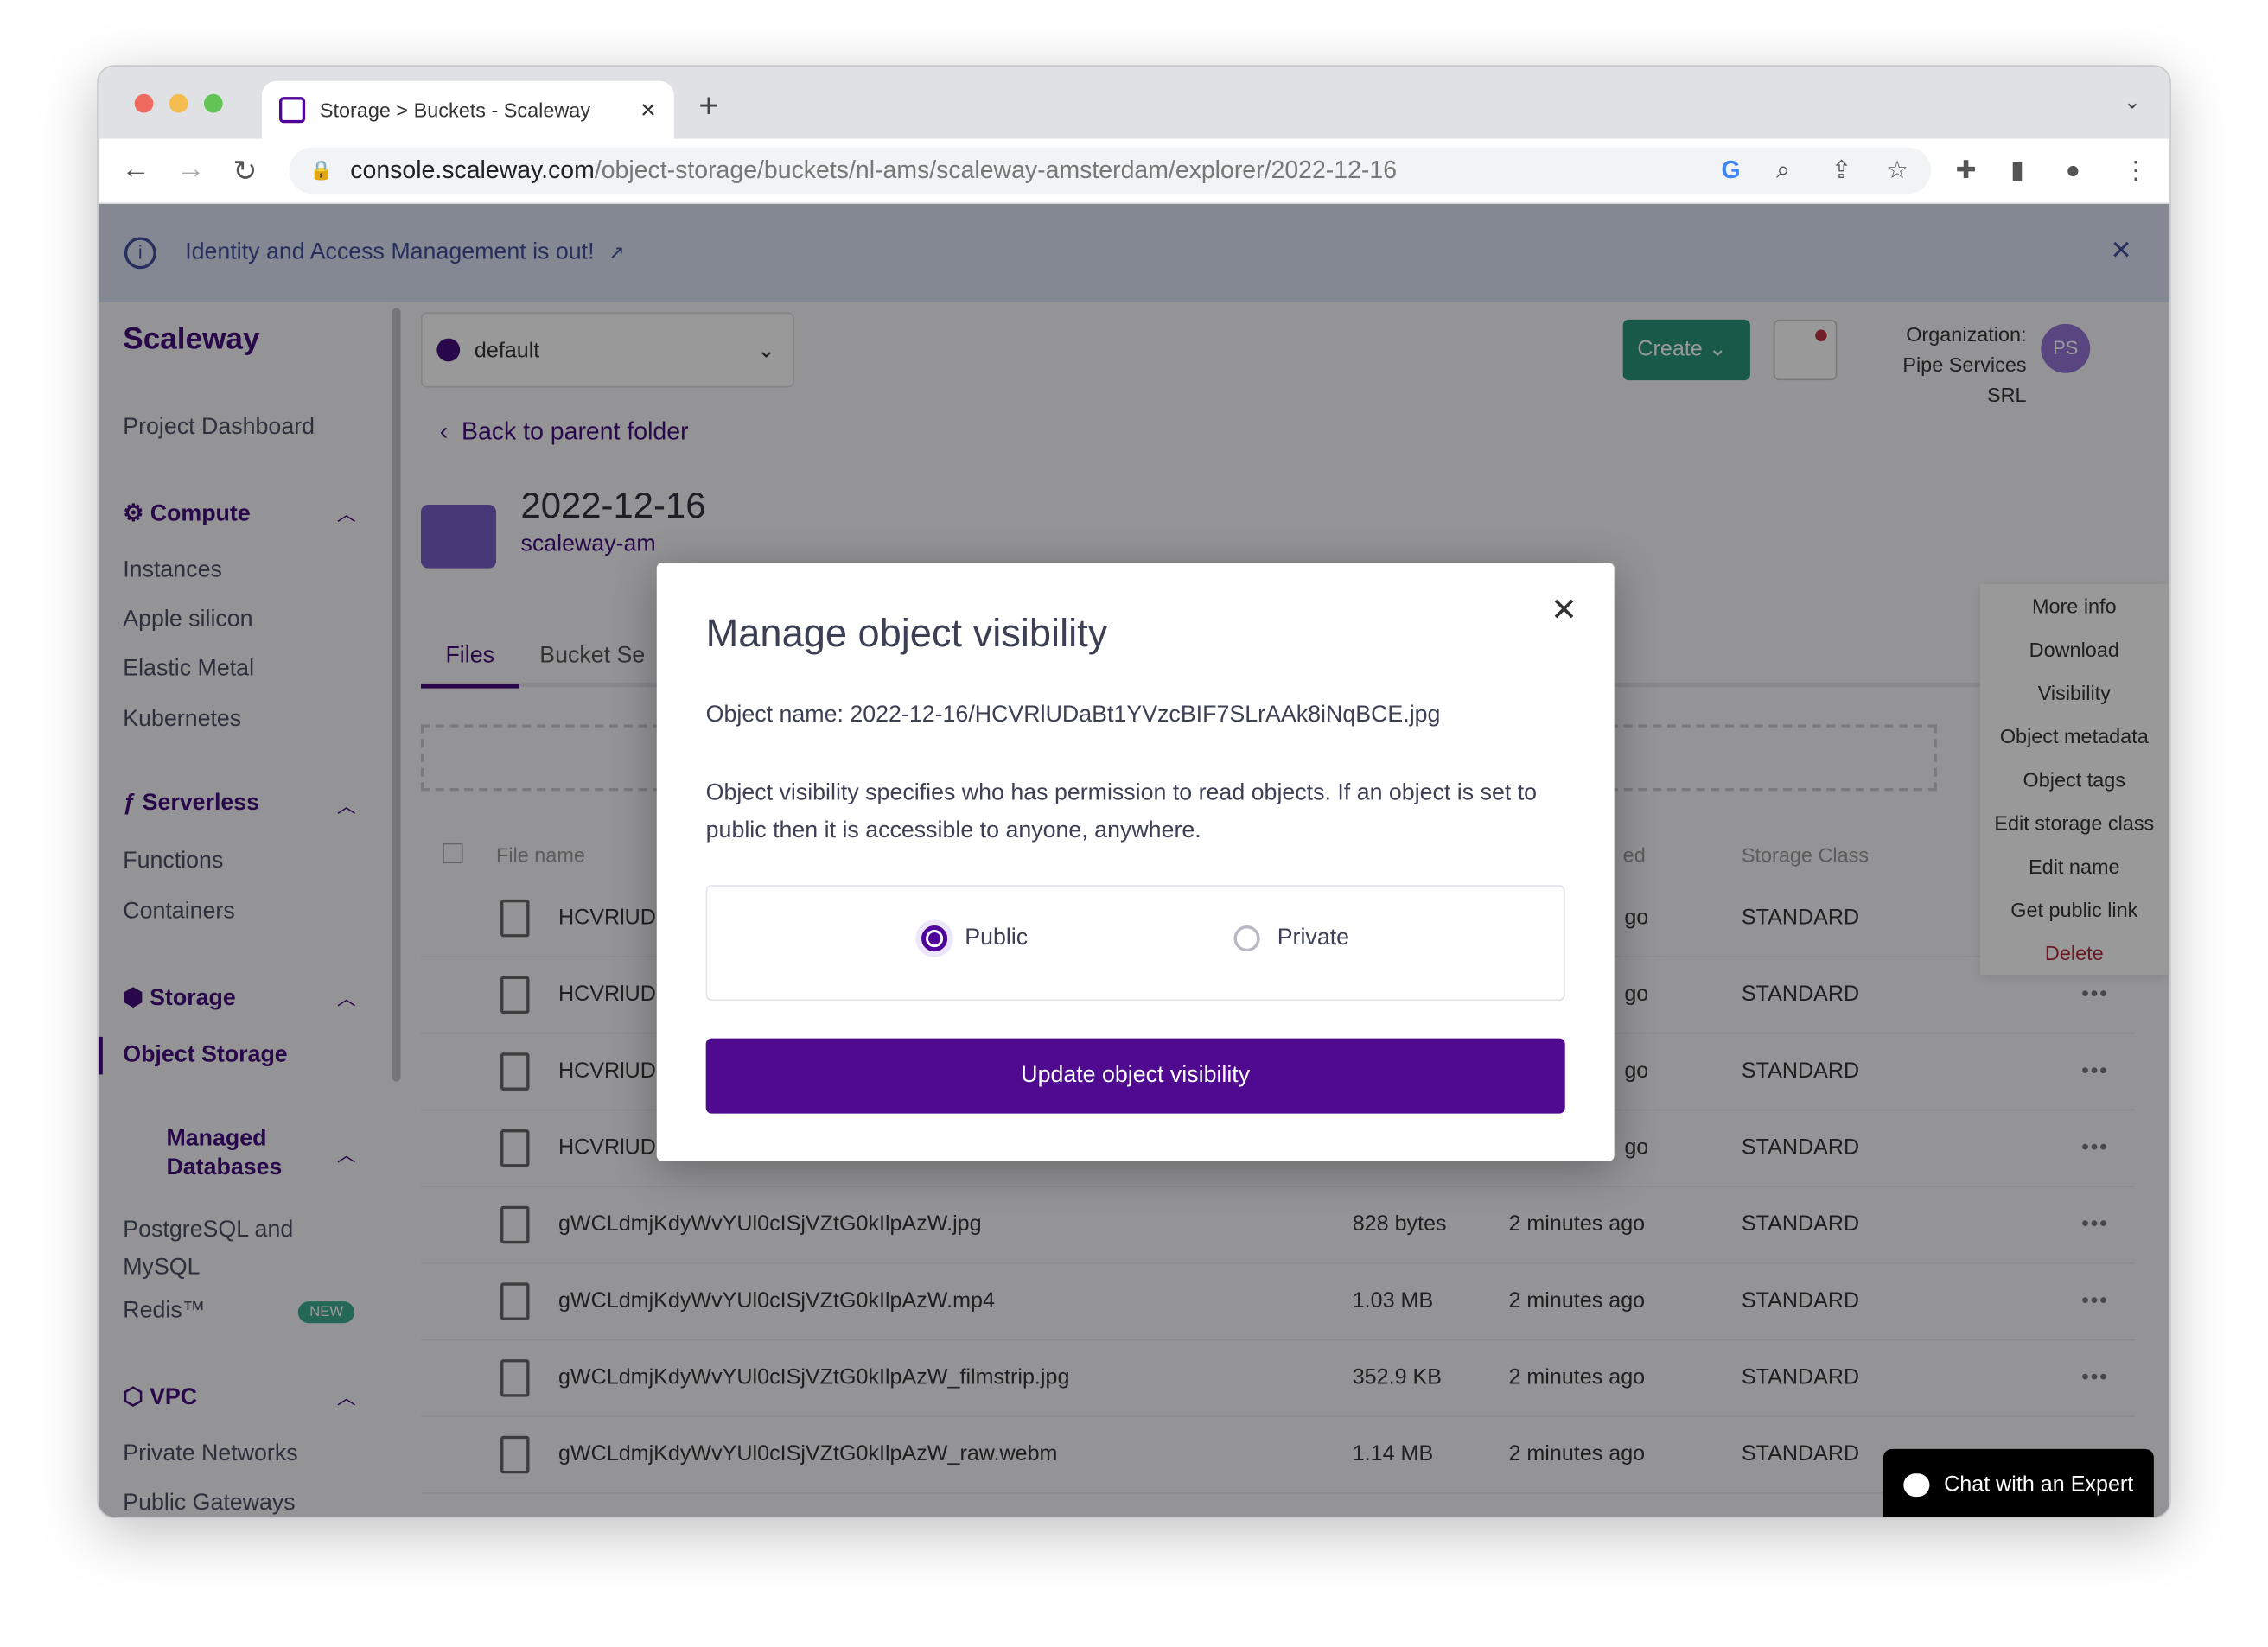 The height and width of the screenshot is (1647, 2268). What do you see at coordinates (1135, 1076) in the screenshot?
I see `update-visibility-button: Update object visibility` at bounding box center [1135, 1076].